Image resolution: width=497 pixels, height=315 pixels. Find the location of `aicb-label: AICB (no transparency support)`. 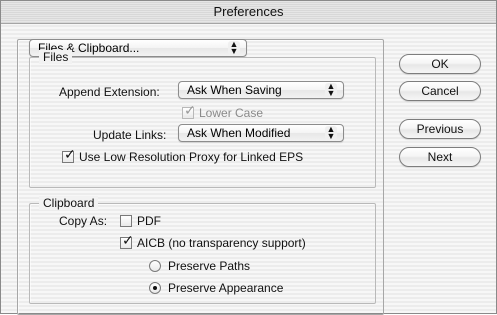

aicb-label: AICB (no transparency support) is located at coordinates (221, 243).